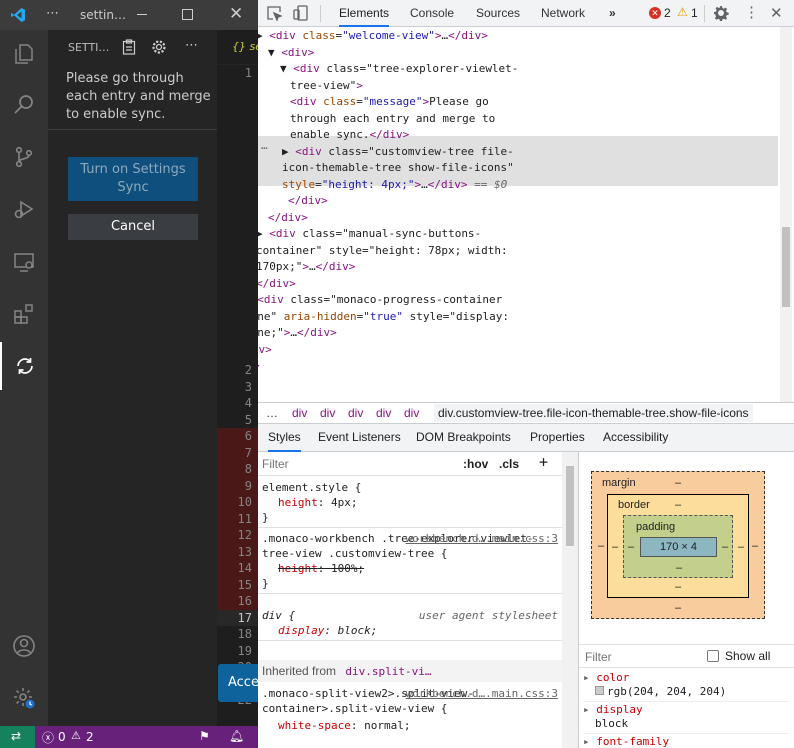  I want to click on manage-gear-icon, so click(24, 698).